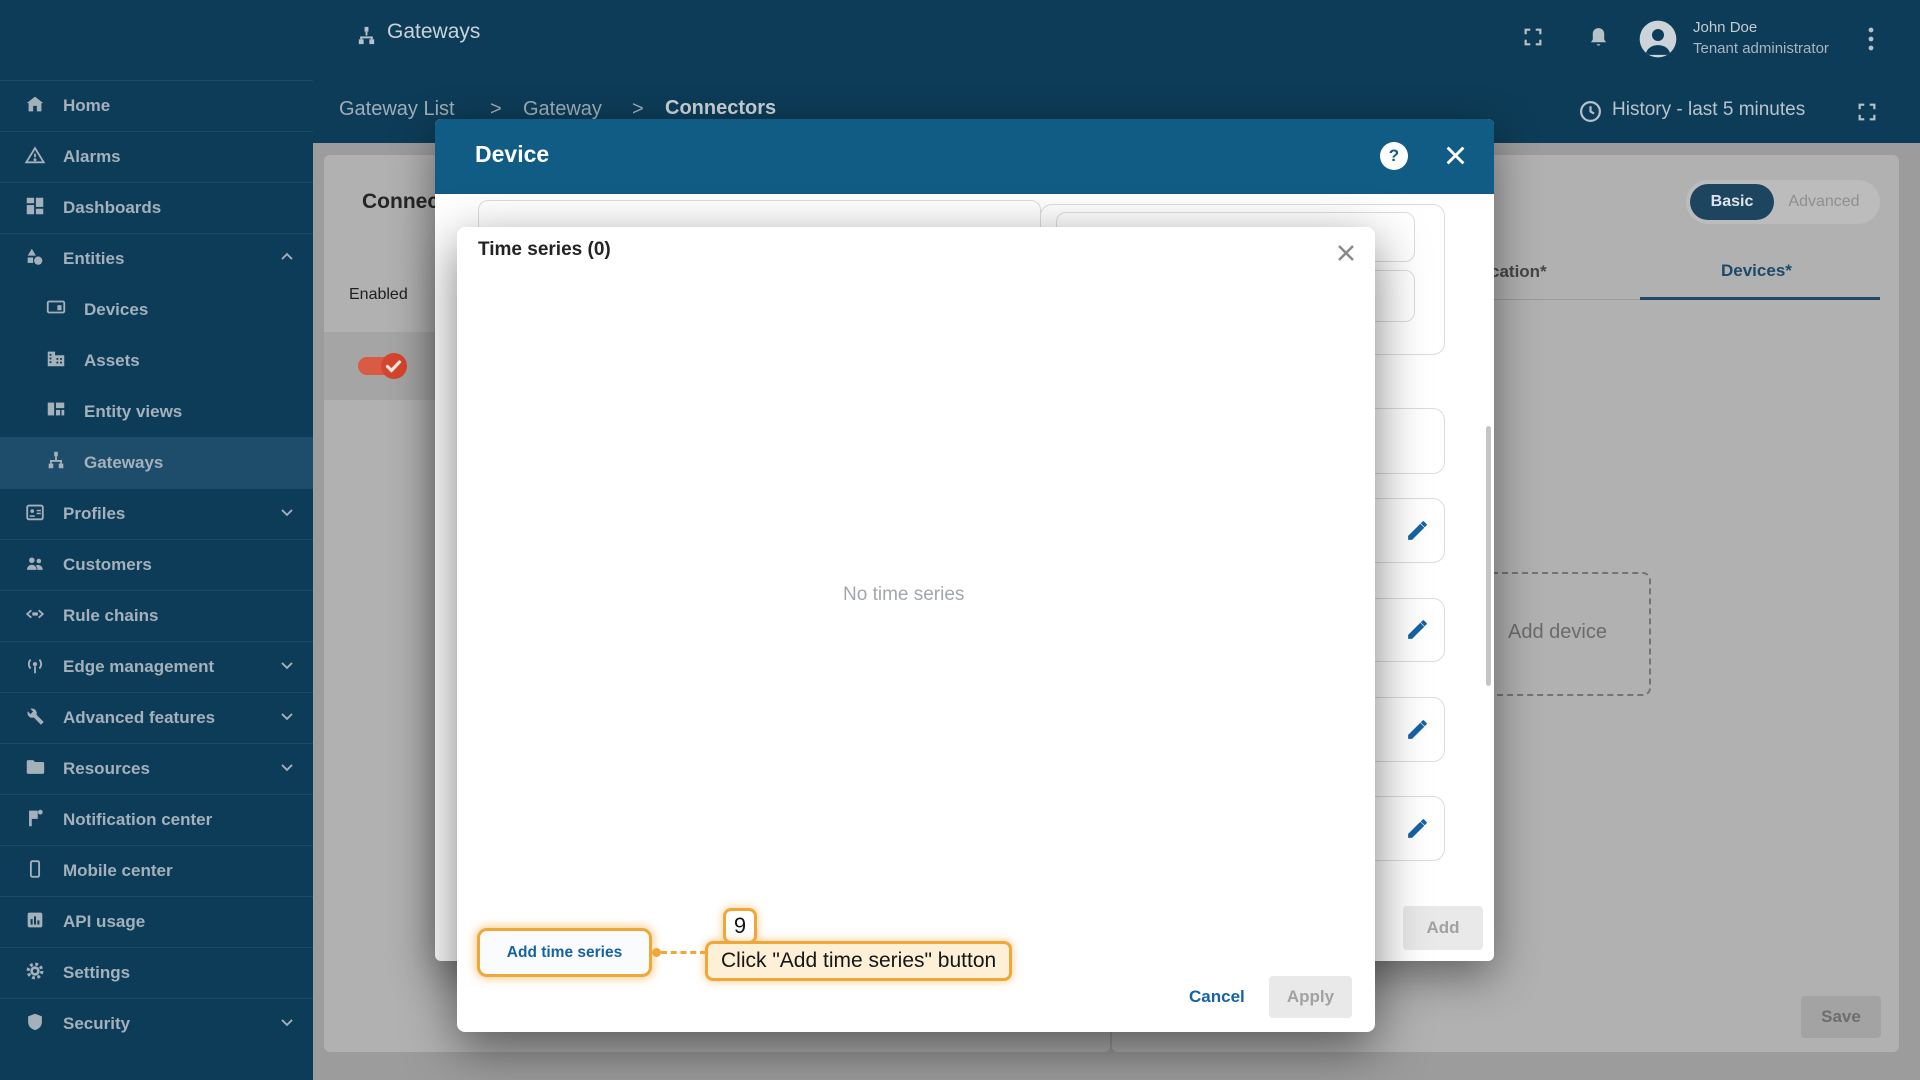 This screenshot has width=1920, height=1080. I want to click on add-time-series-label: Add time series, so click(564, 952).